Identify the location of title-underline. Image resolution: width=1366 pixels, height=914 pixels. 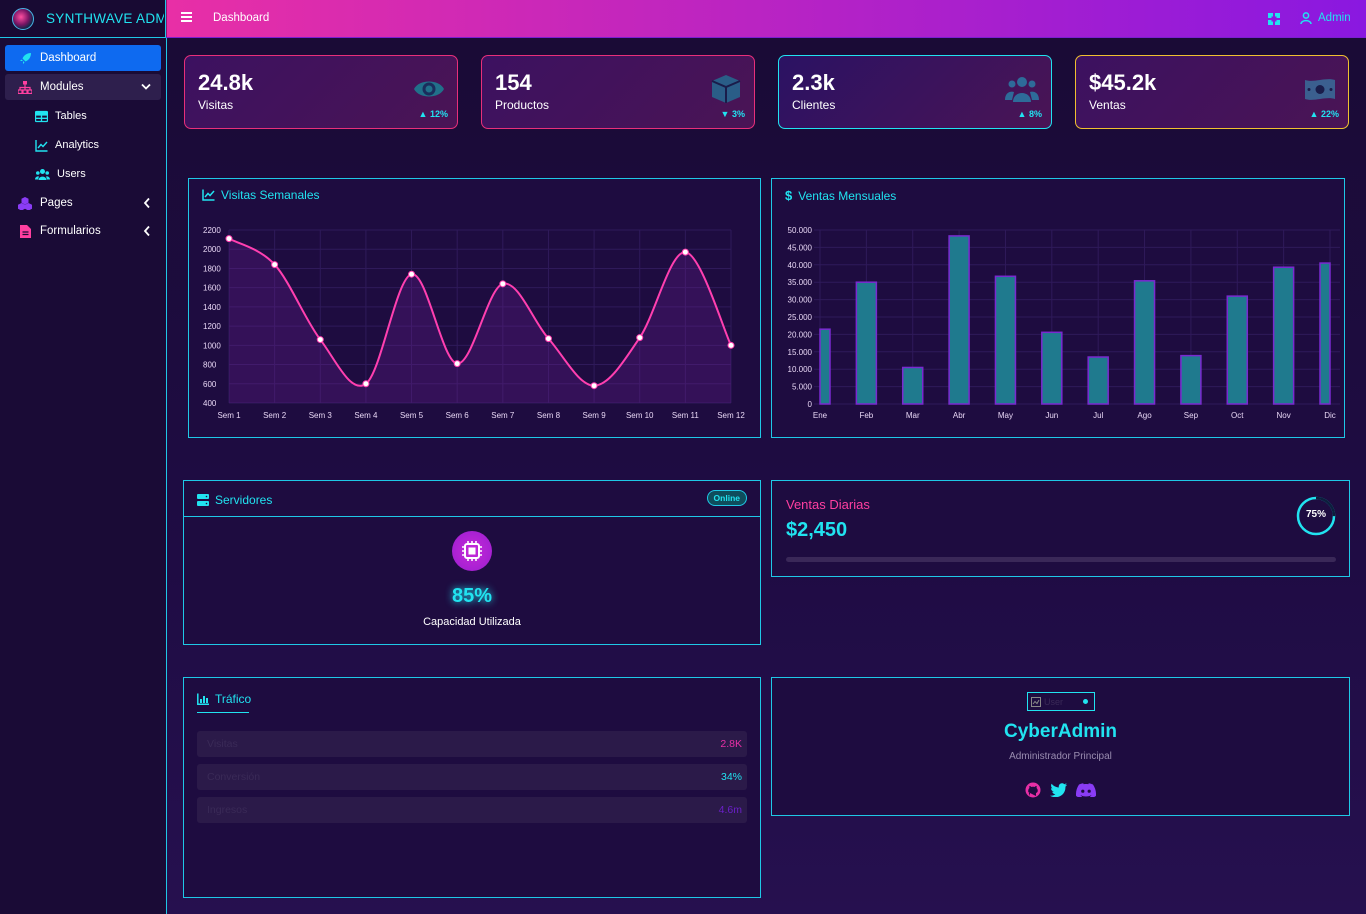
(223, 712).